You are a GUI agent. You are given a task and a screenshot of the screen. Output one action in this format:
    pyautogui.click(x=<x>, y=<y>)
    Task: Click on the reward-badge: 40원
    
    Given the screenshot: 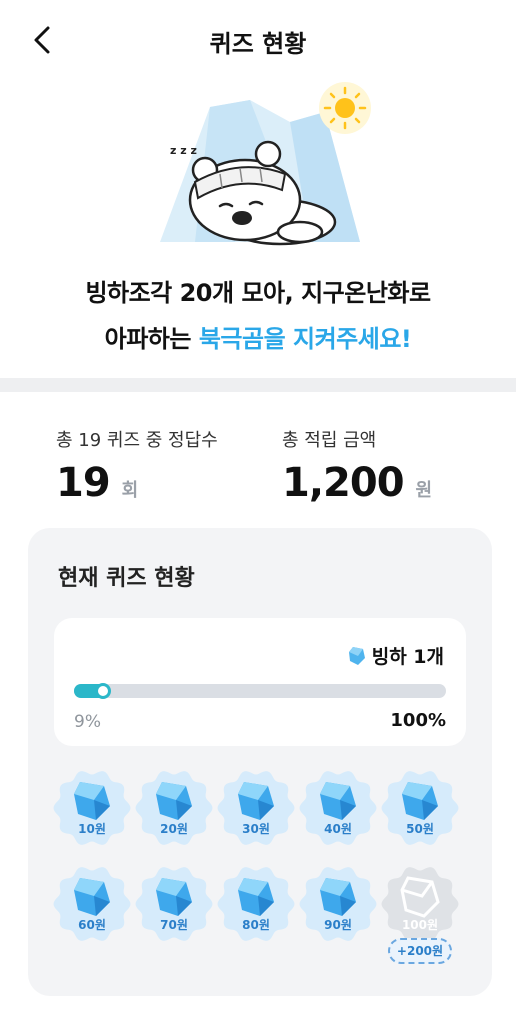 What is the action you would take?
    pyautogui.click(x=338, y=808)
    